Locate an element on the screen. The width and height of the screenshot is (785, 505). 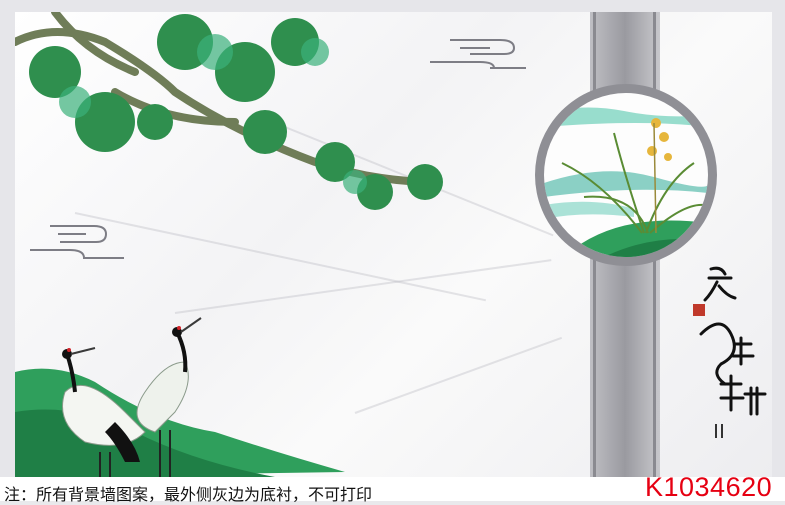
cloud-motif-left is located at coordinates (77, 242).